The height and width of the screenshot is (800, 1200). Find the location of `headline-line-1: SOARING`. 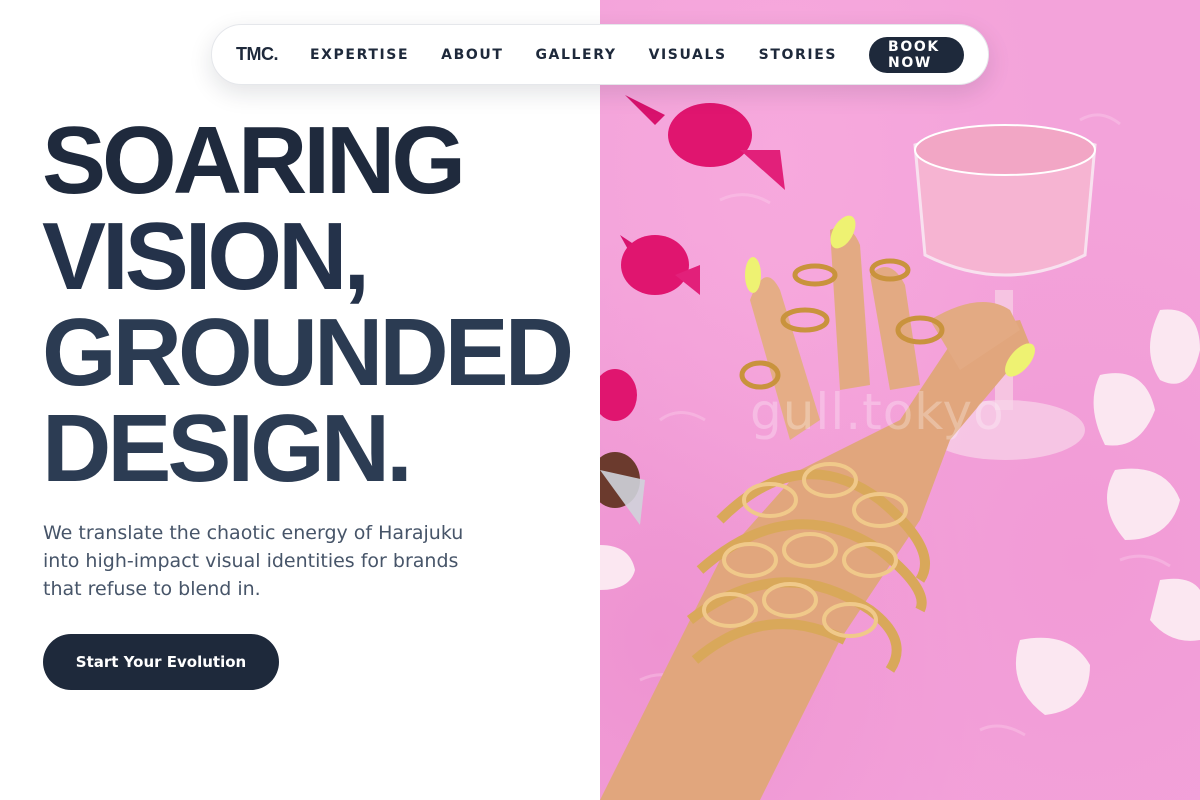

headline-line-1: SOARING is located at coordinates (254, 160).